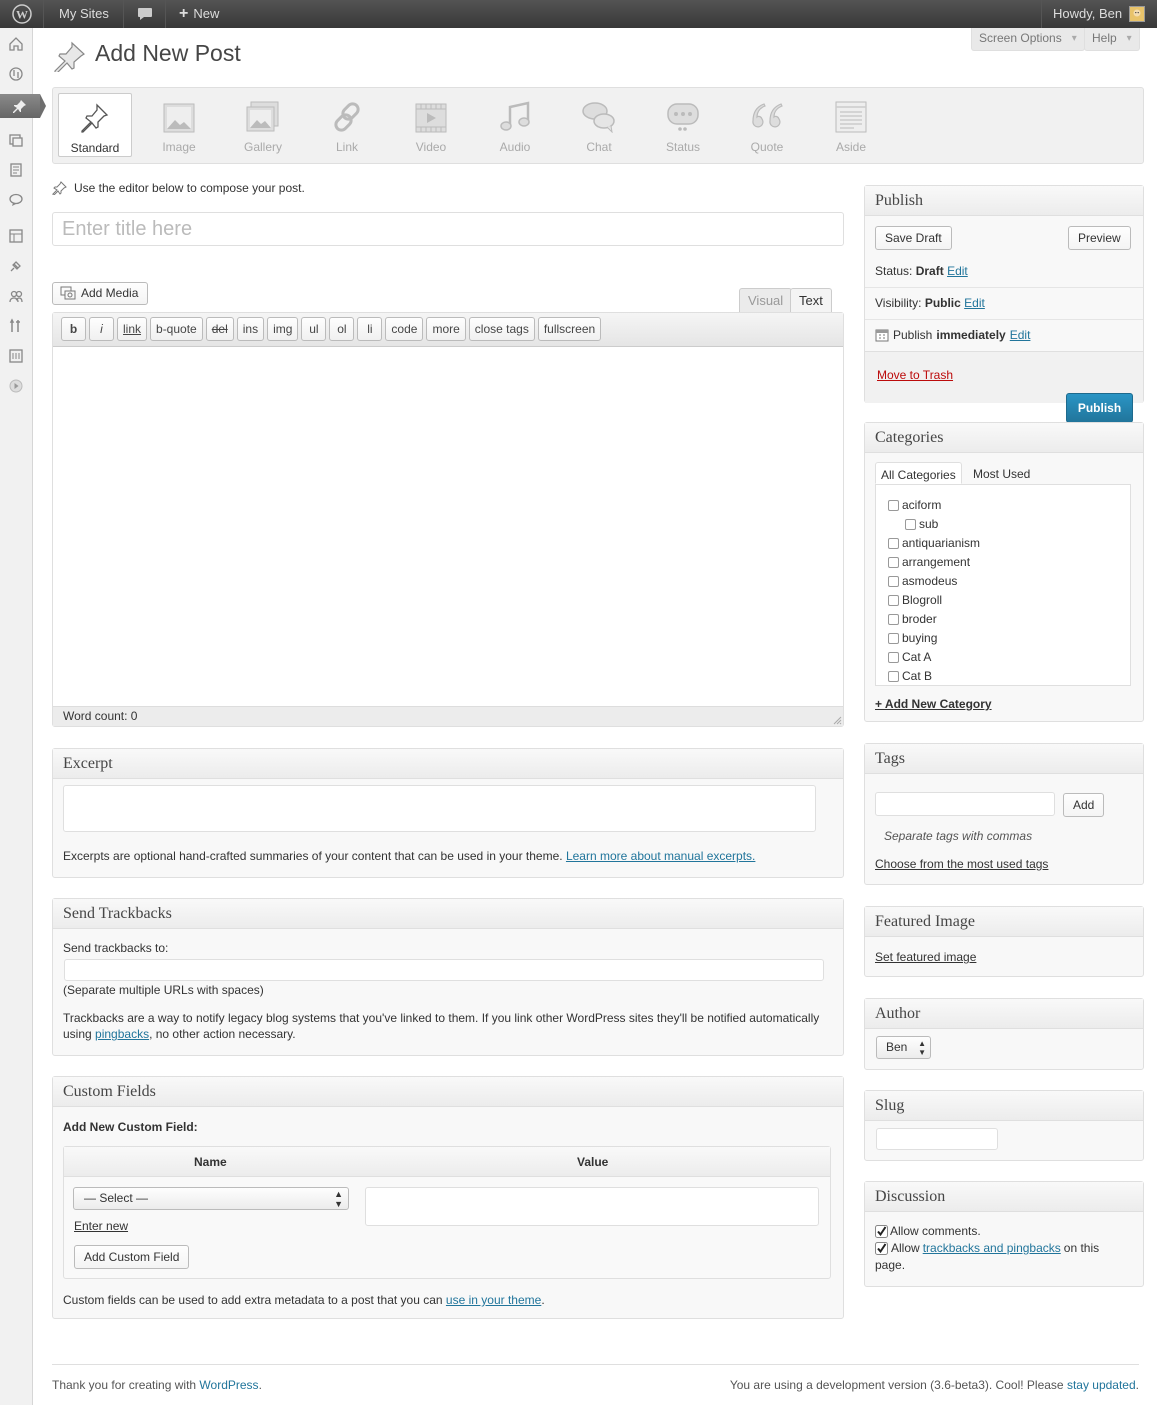  I want to click on qt-ins-button: ins, so click(250, 329).